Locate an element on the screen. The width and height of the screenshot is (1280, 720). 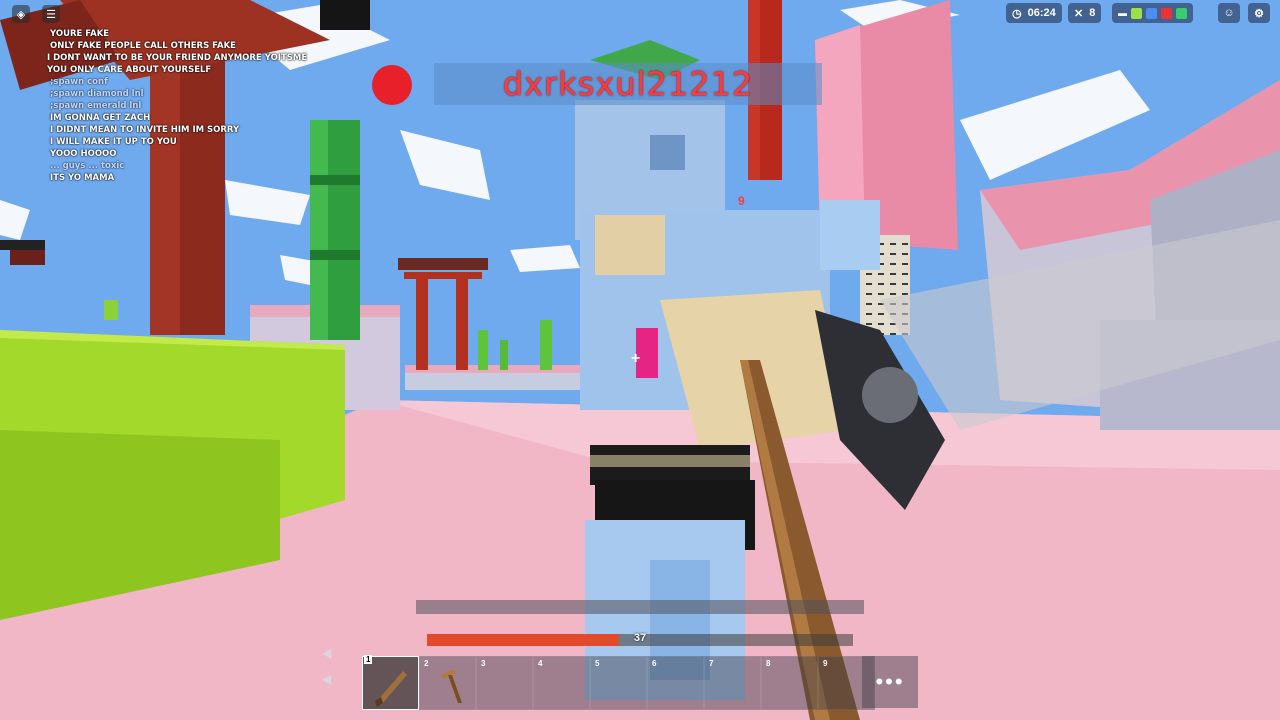
hotbar: 1 2 3 4 5 6 7 8 9 is located at coordinates (618, 682).